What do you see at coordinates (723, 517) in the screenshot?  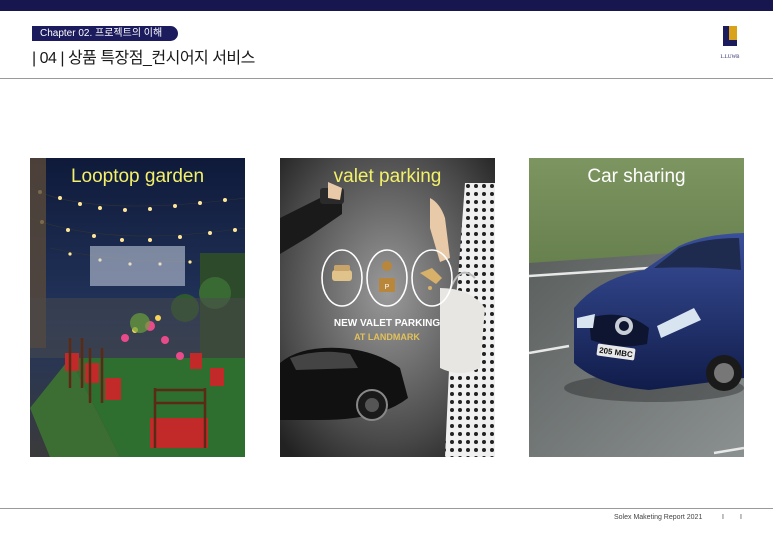 I see `footer-mark-left: I` at bounding box center [723, 517].